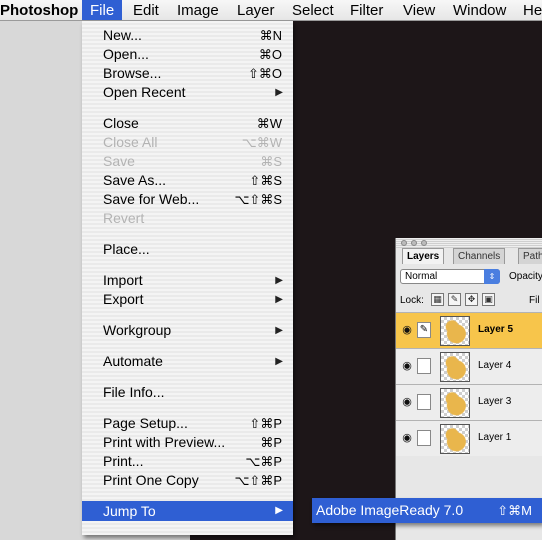 This screenshot has height=540, width=542. Describe the element at coordinates (258, 480) in the screenshot. I see `shortcut: ⌥⇧⌘P` at that location.